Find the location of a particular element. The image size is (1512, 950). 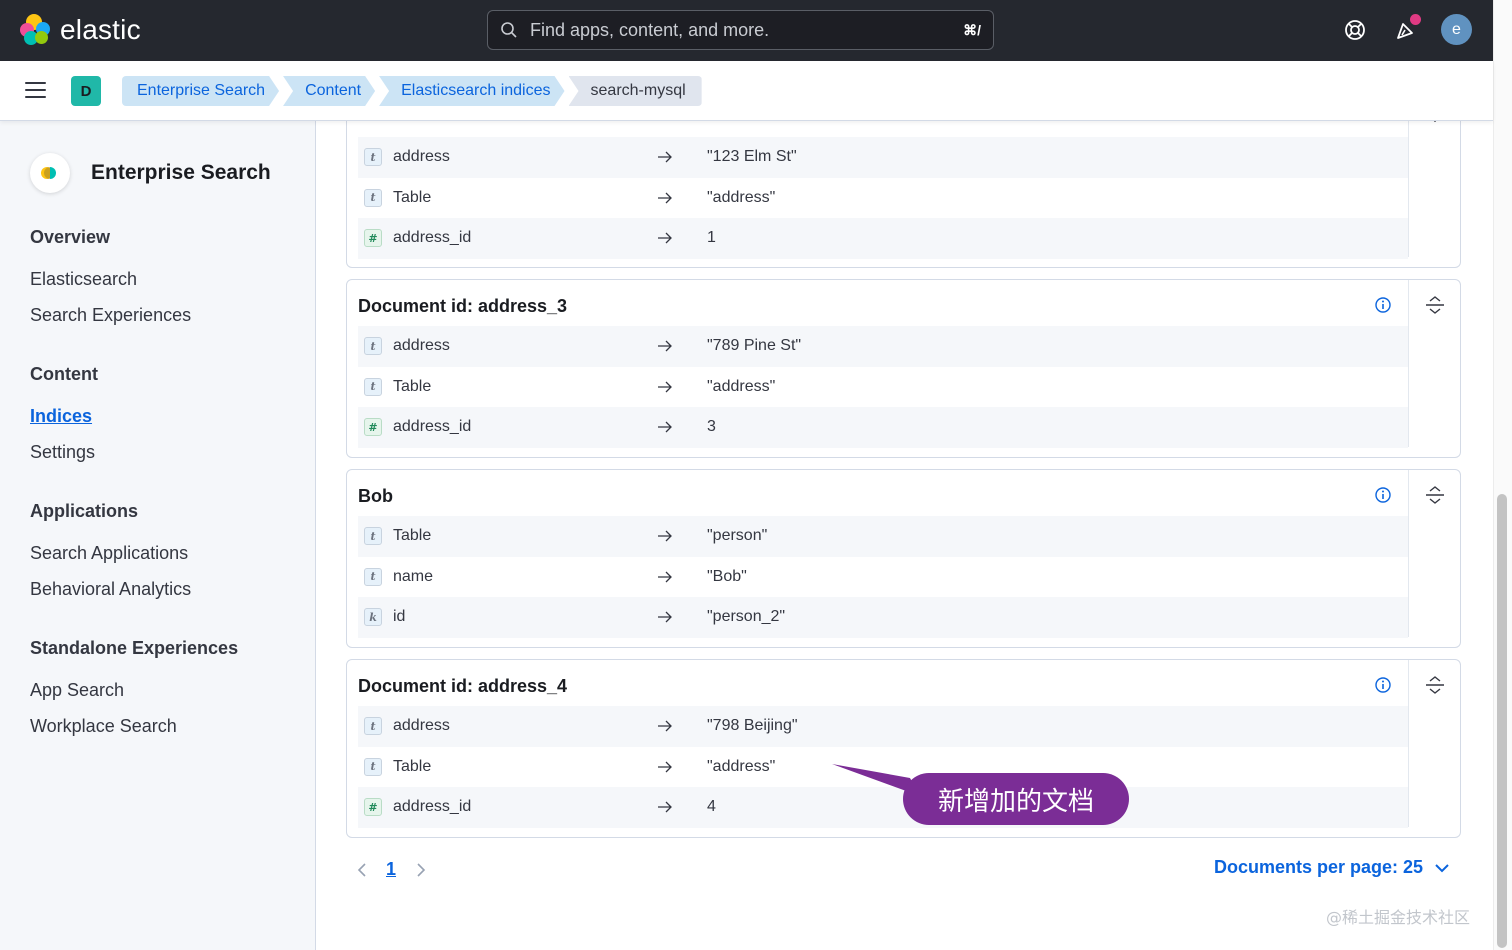

nav-item-indices: Indices is located at coordinates (64, 420).